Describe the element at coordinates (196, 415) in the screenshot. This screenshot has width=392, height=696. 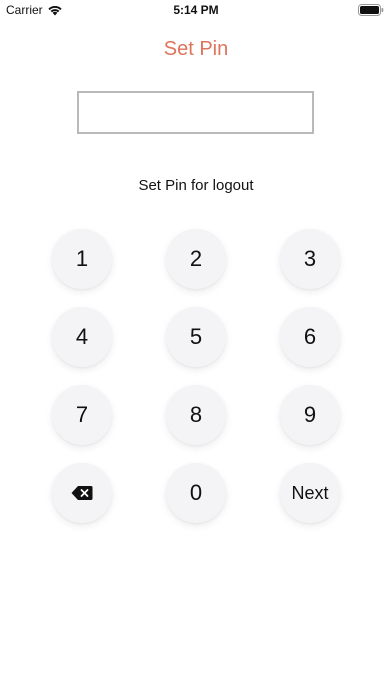
I see `key-8: 8` at that location.